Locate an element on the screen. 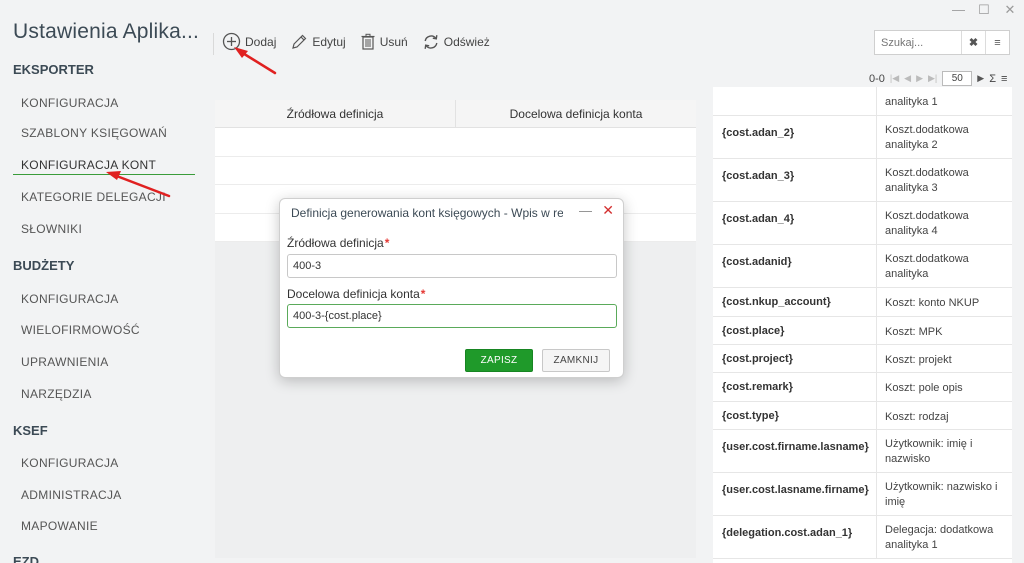 The image size is (1024, 563). sidebar-item-szablony-ksiegowan: SZABLONY KSIĘGOWAŃ is located at coordinates (94, 133).